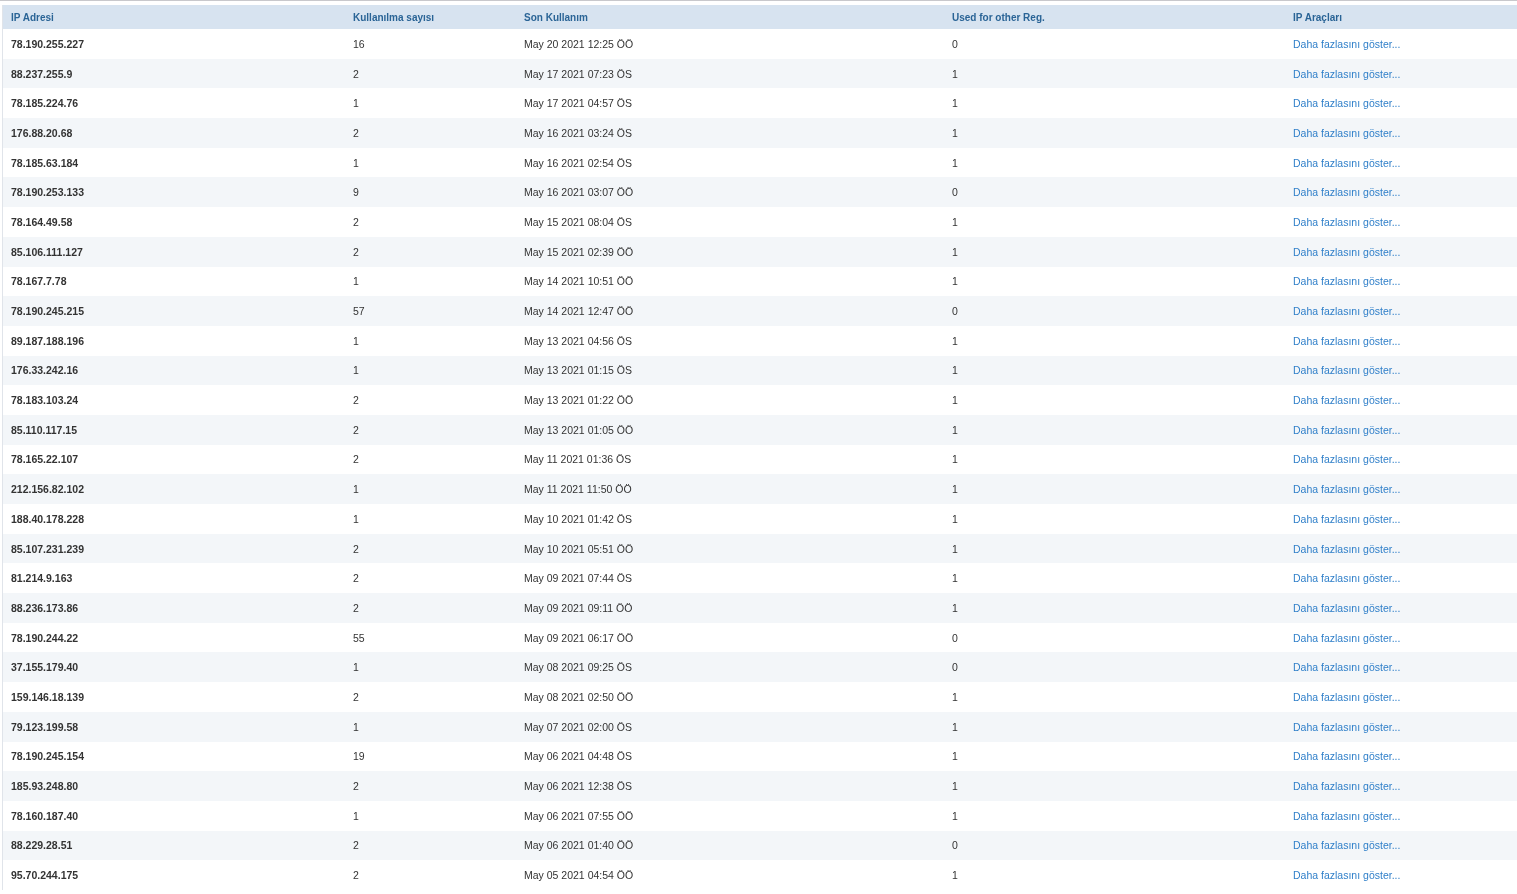  I want to click on ip-address-cell-text: 212.156.82.102, so click(47, 489).